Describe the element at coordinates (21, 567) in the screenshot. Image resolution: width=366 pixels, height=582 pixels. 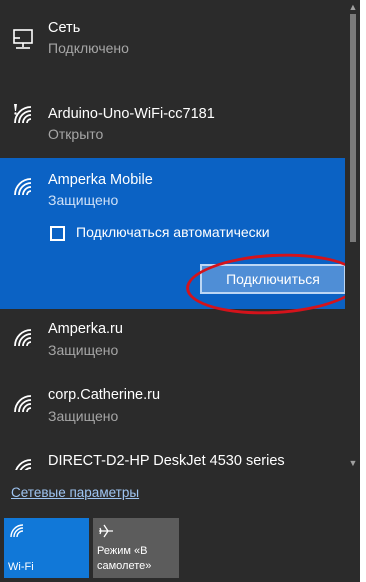
I see `wifi-tile-label: Wi-Fi` at that location.